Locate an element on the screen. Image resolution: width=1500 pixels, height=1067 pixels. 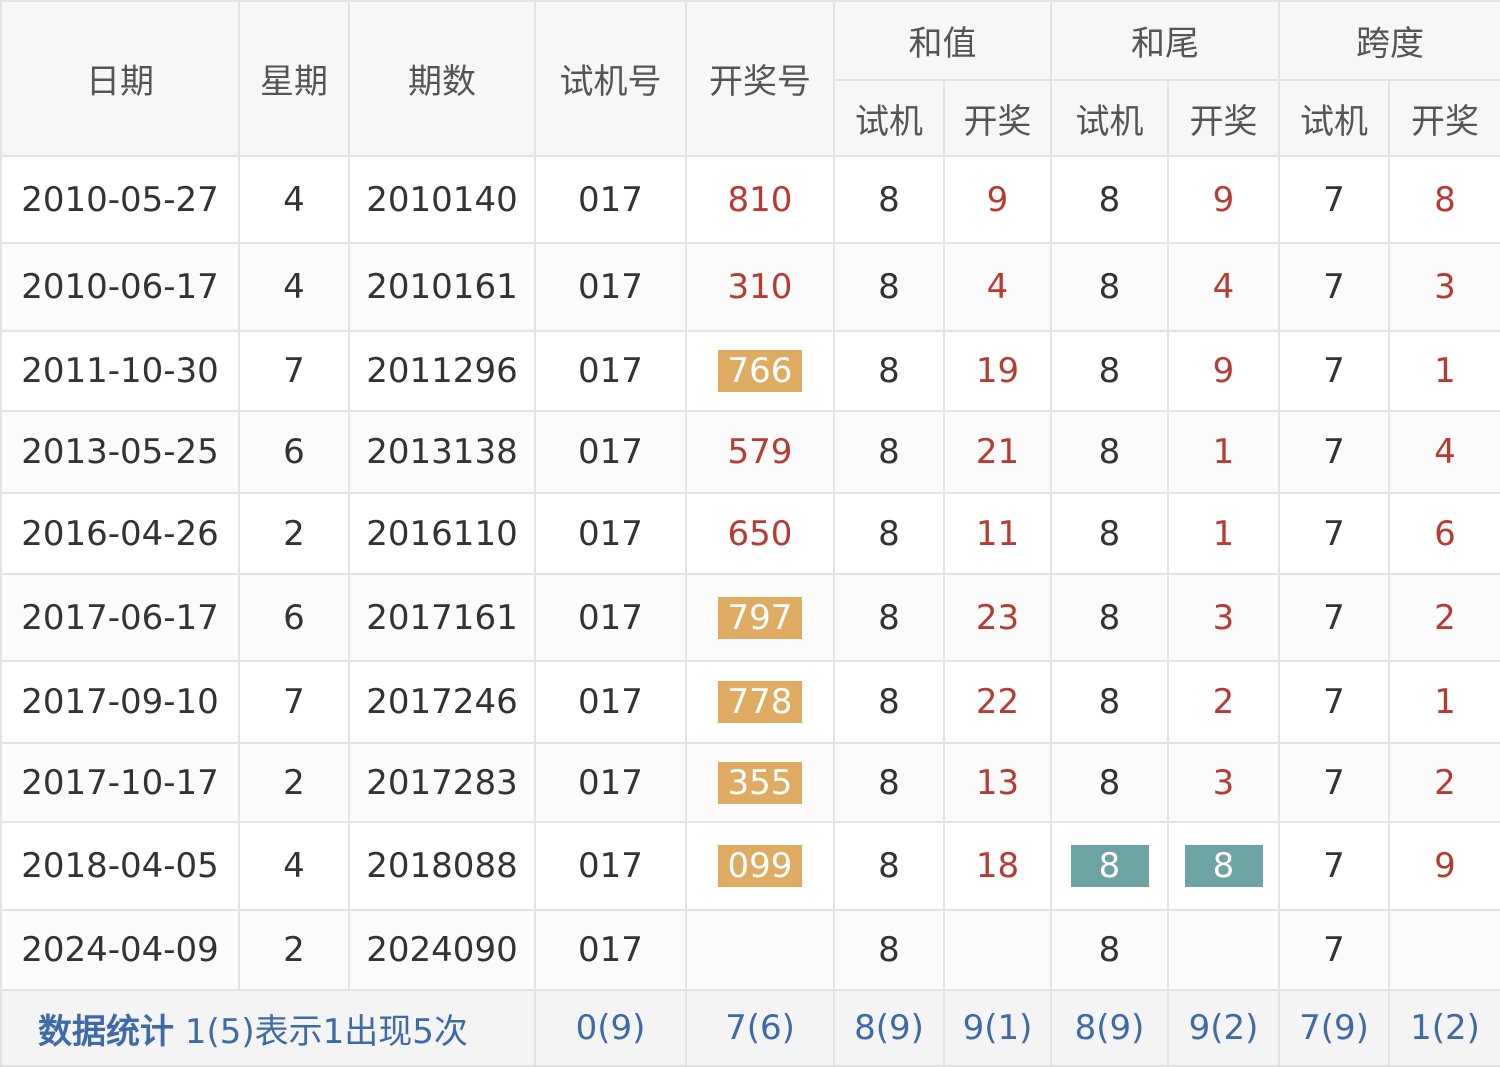
stats-tail-trial: 8(9) is located at coordinates (1109, 1028).